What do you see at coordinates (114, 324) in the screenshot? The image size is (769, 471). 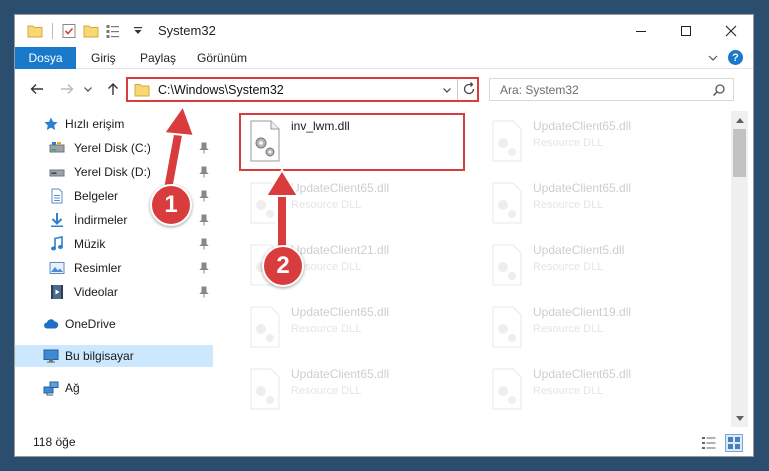 I see `sidebar-item-onedrive: OneDrive` at bounding box center [114, 324].